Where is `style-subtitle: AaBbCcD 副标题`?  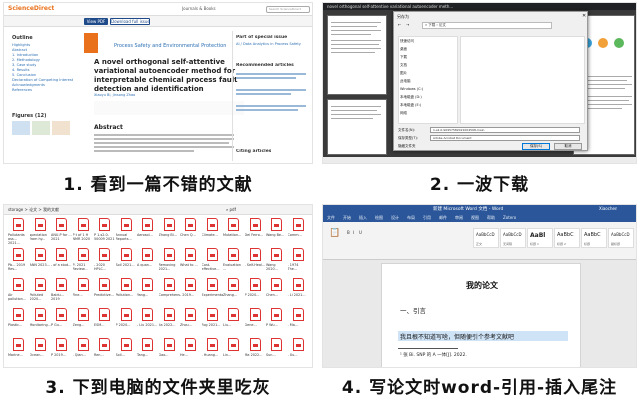
style-subtitle: AaBbCcD 副标题 is located at coordinates (621, 238).